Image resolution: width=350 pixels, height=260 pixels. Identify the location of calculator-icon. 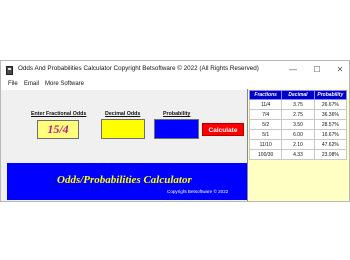
(9, 70).